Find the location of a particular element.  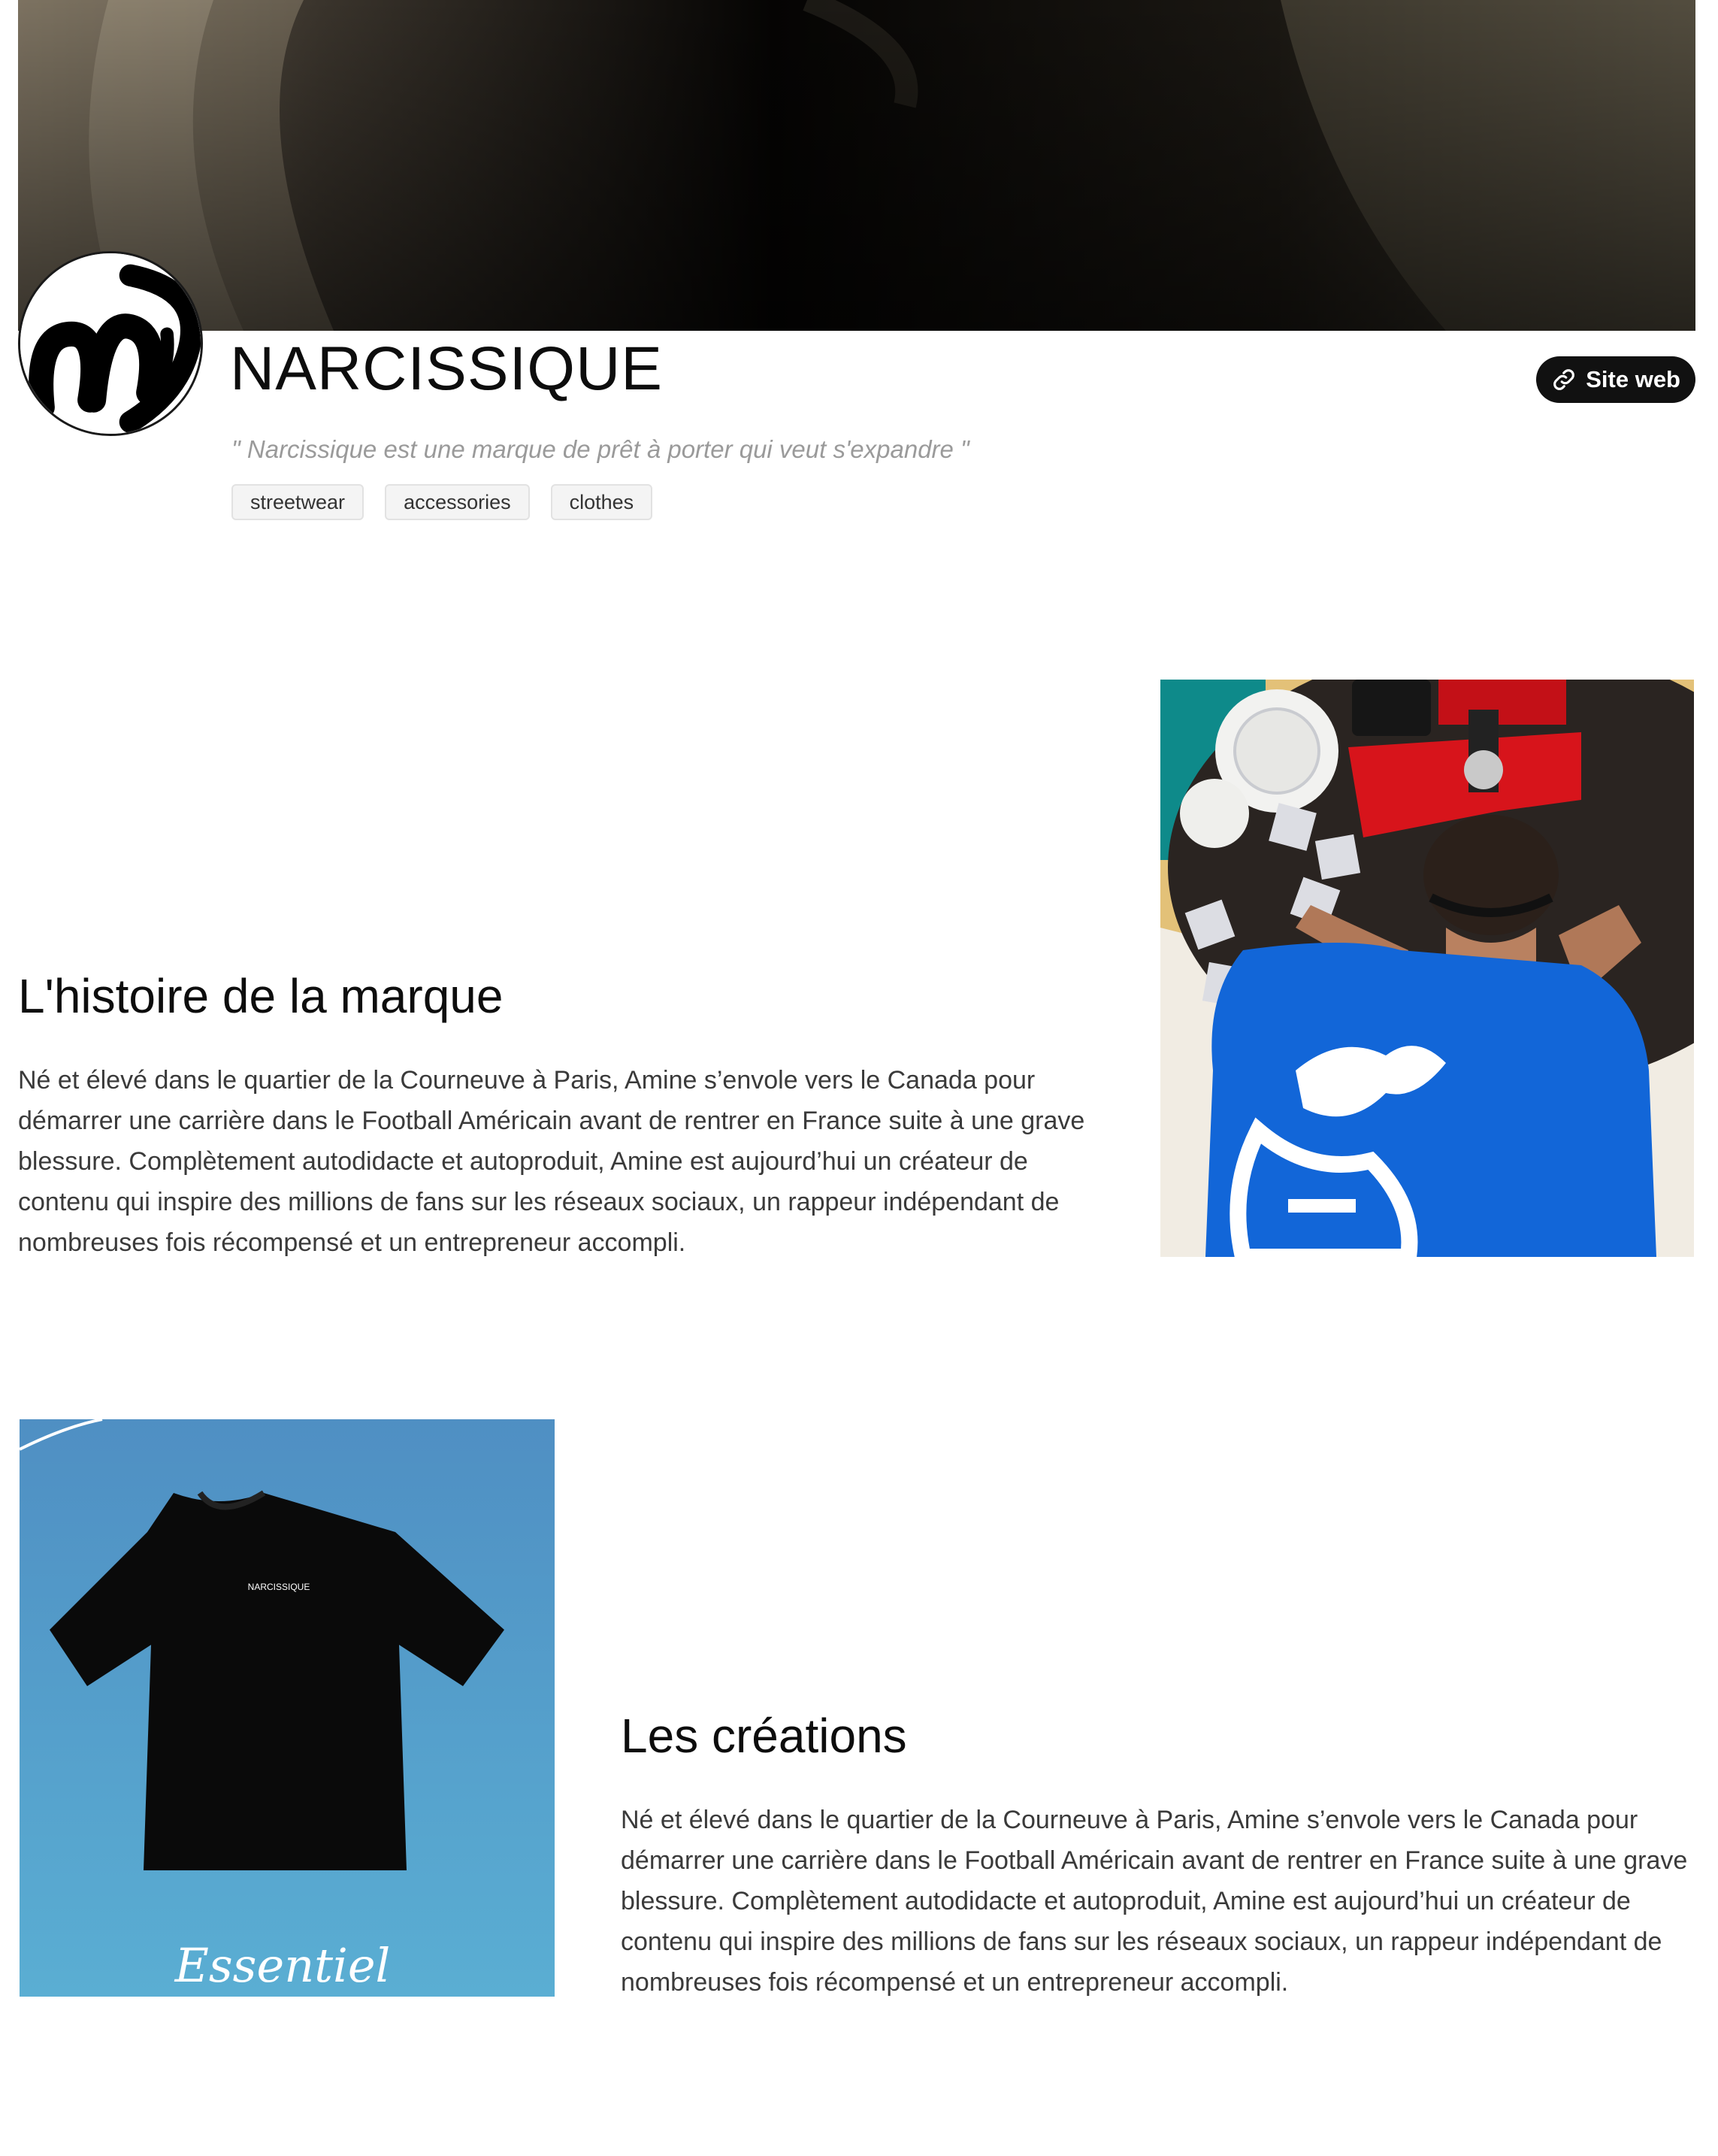

story-photo is located at coordinates (1427, 968).